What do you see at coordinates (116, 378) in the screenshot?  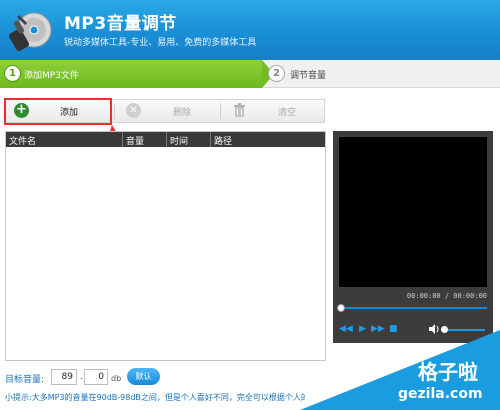 I see `volume-unit: db` at bounding box center [116, 378].